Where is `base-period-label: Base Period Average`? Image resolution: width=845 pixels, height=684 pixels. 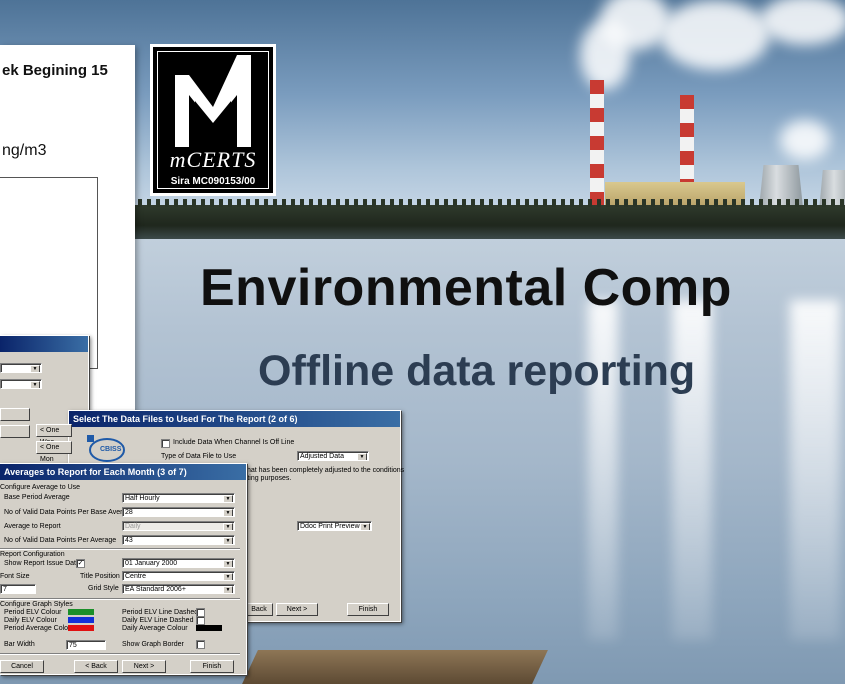 base-period-label: Base Period Average is located at coordinates (37, 497).